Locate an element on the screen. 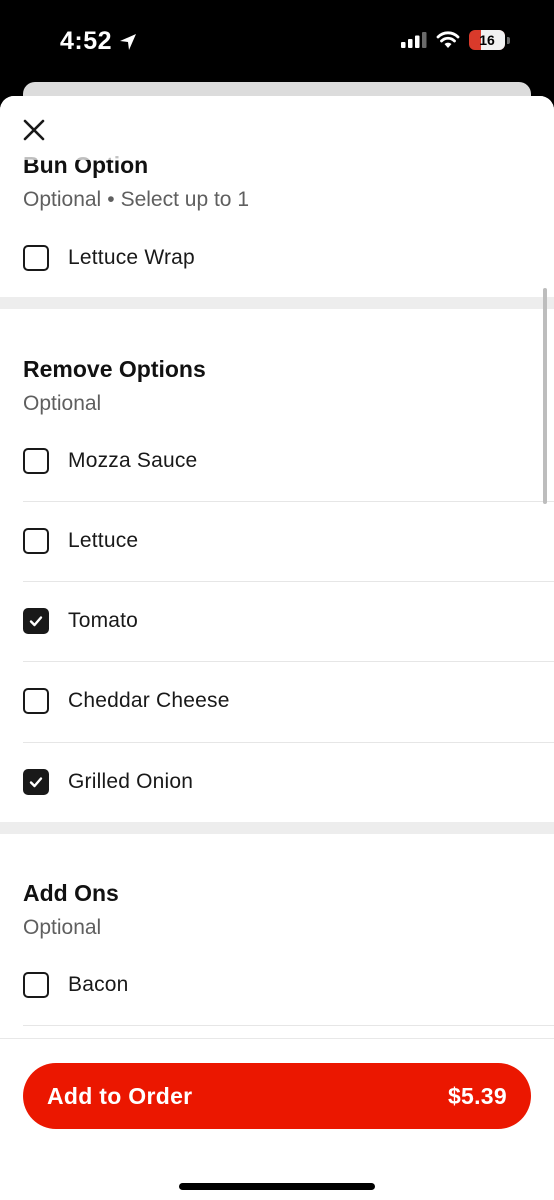 The image size is (554, 1200). section-title-remove-options: Remove Options is located at coordinates (114, 369).